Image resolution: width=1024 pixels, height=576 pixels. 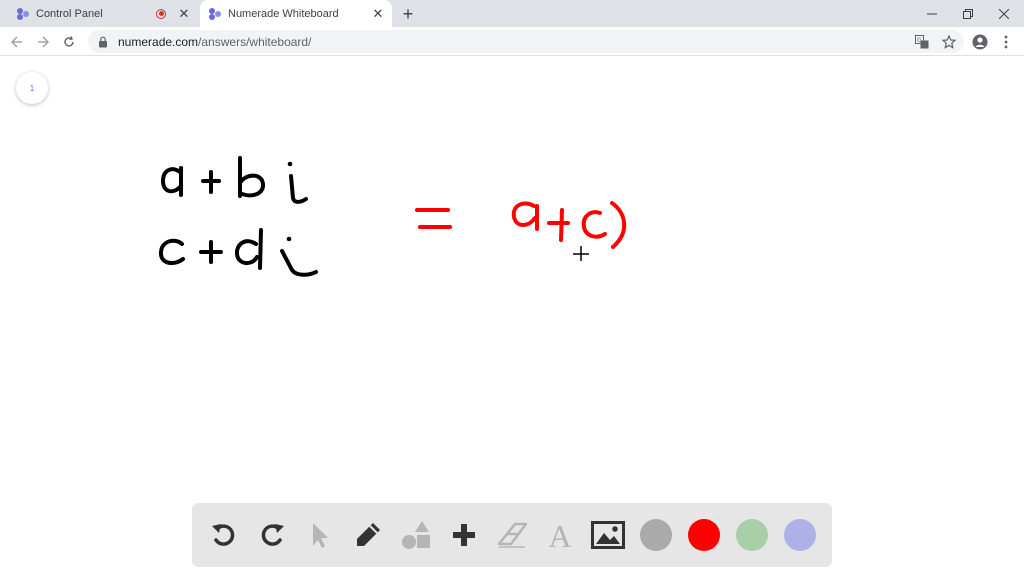 What do you see at coordinates (980, 42) in the screenshot?
I see `profile-avatar-icon` at bounding box center [980, 42].